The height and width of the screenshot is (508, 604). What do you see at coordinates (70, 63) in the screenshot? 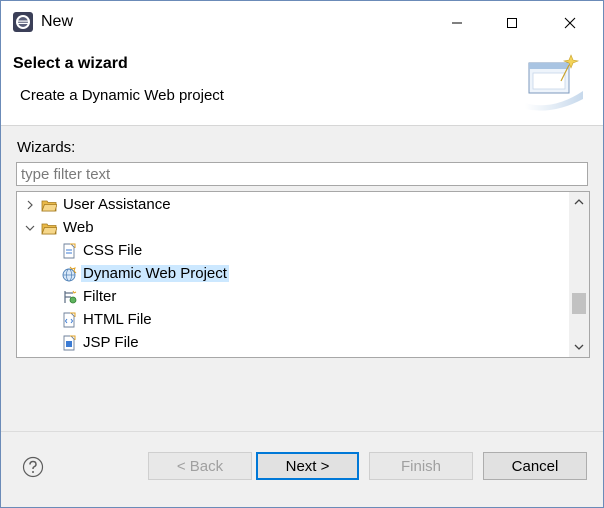
I see `page-title: Select a wizard` at bounding box center [70, 63].